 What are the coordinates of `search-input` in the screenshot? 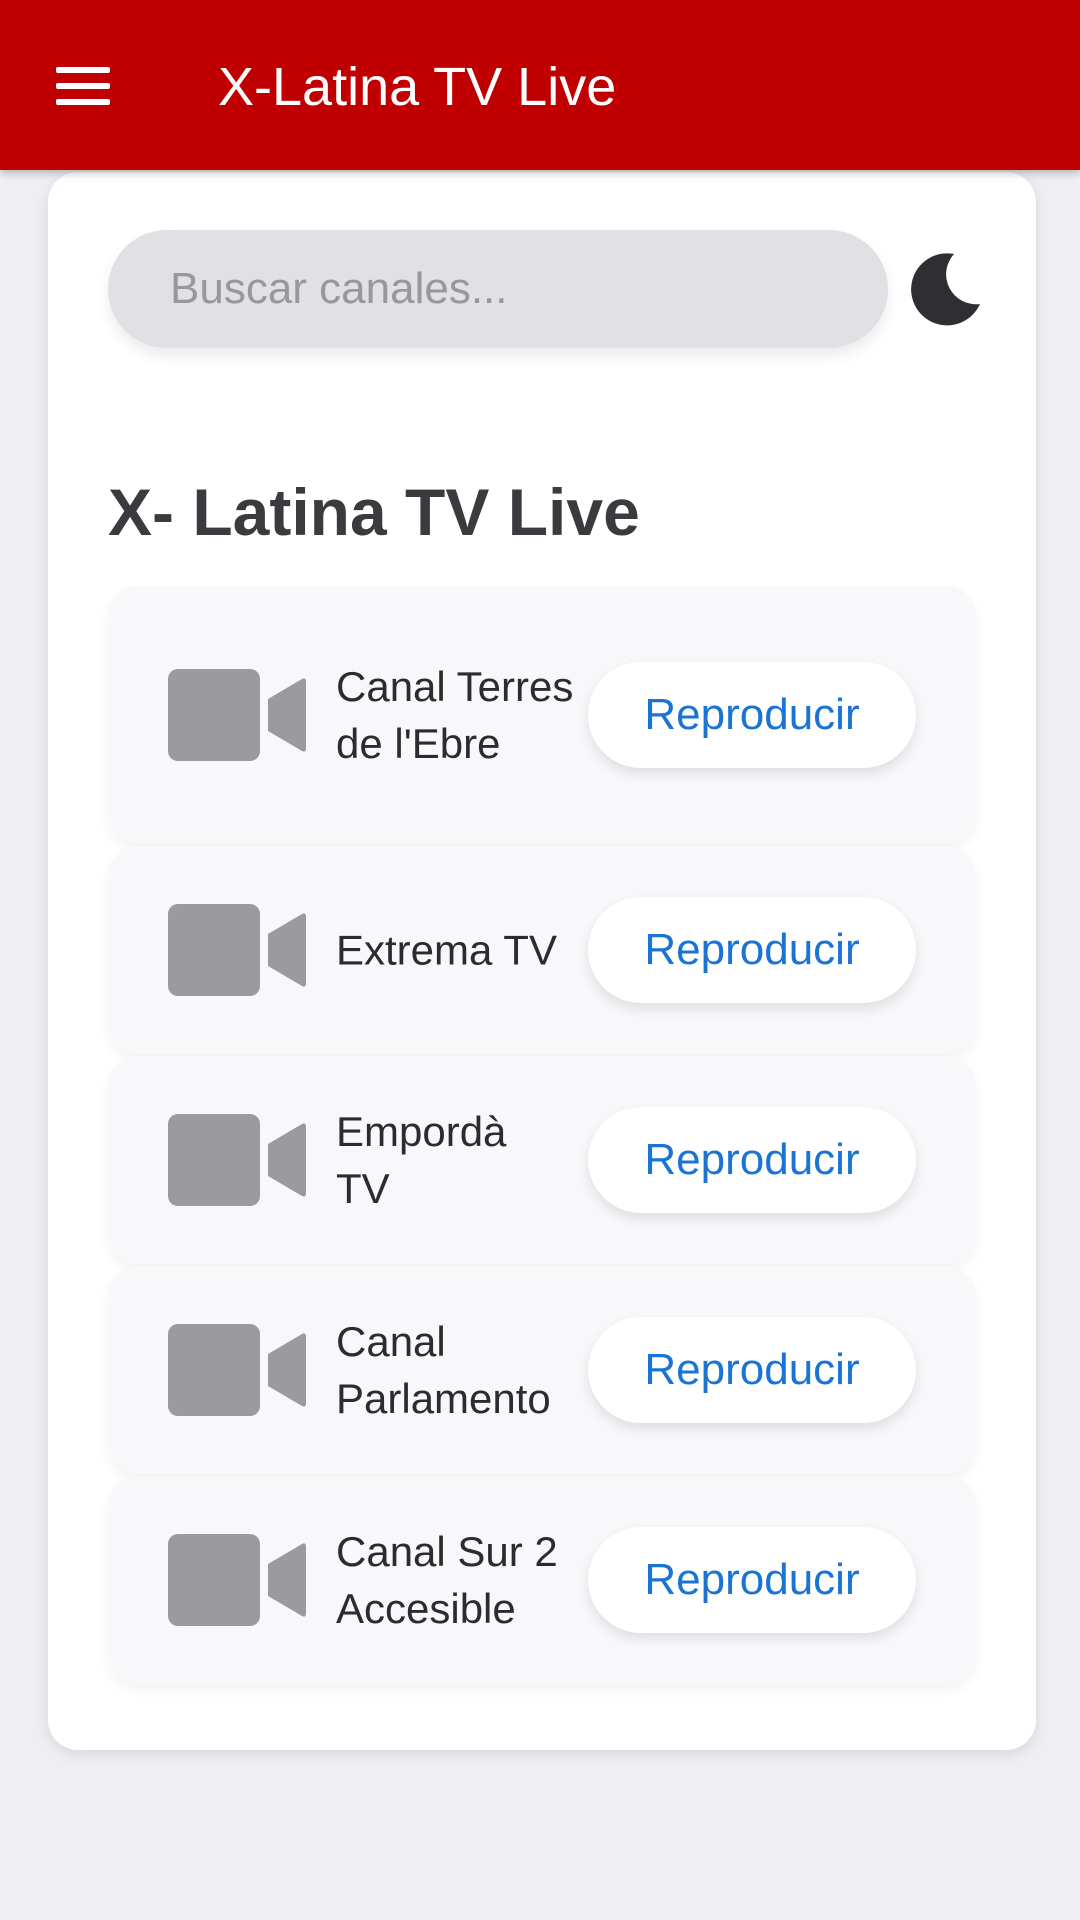 It's located at (510, 289).